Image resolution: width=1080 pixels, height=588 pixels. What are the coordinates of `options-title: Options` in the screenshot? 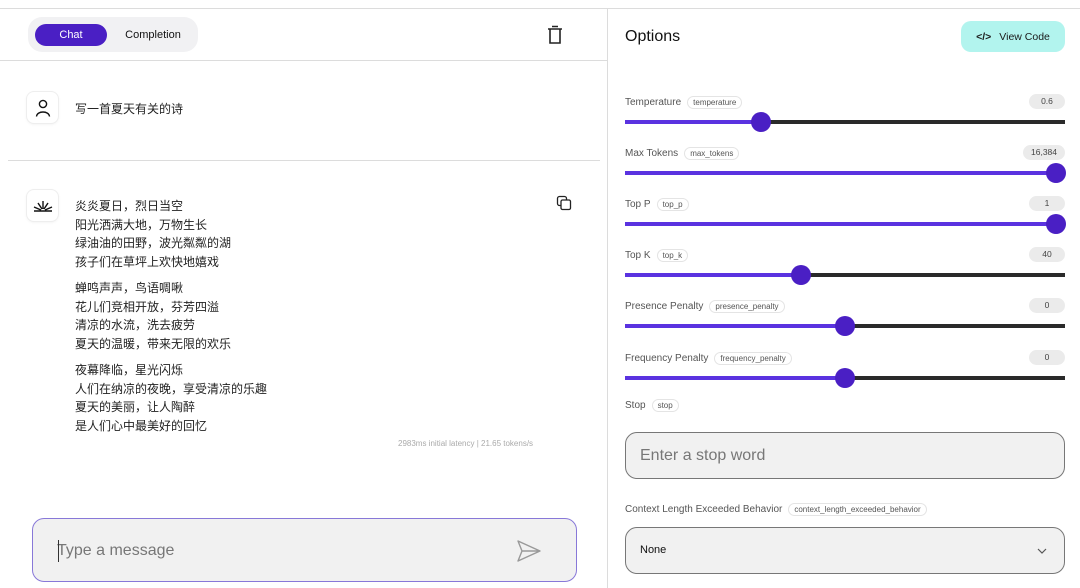 It's located at (653, 36).